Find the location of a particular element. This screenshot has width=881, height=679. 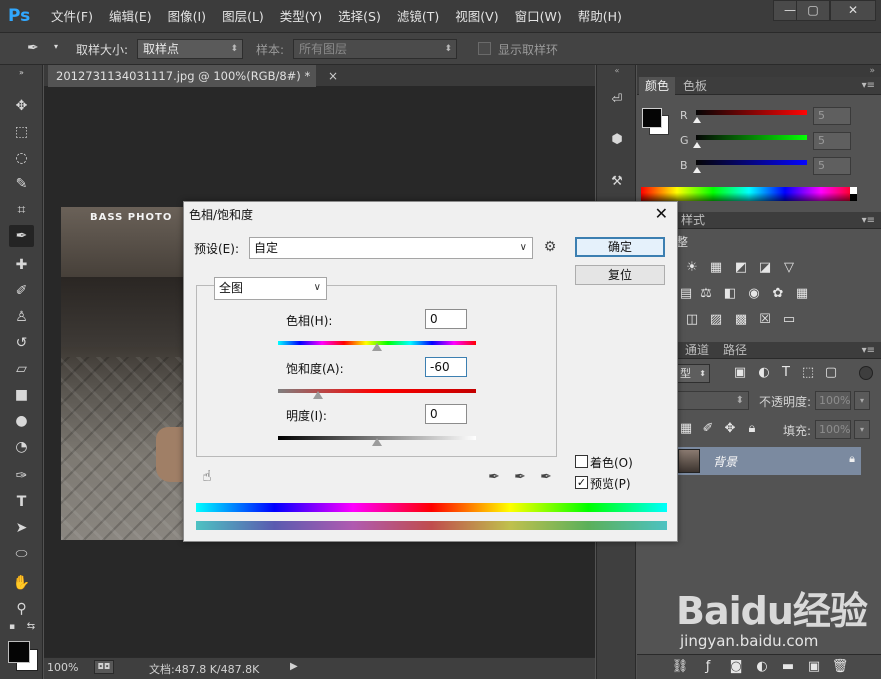

layer-name: 背景 is located at coordinates (725, 461).